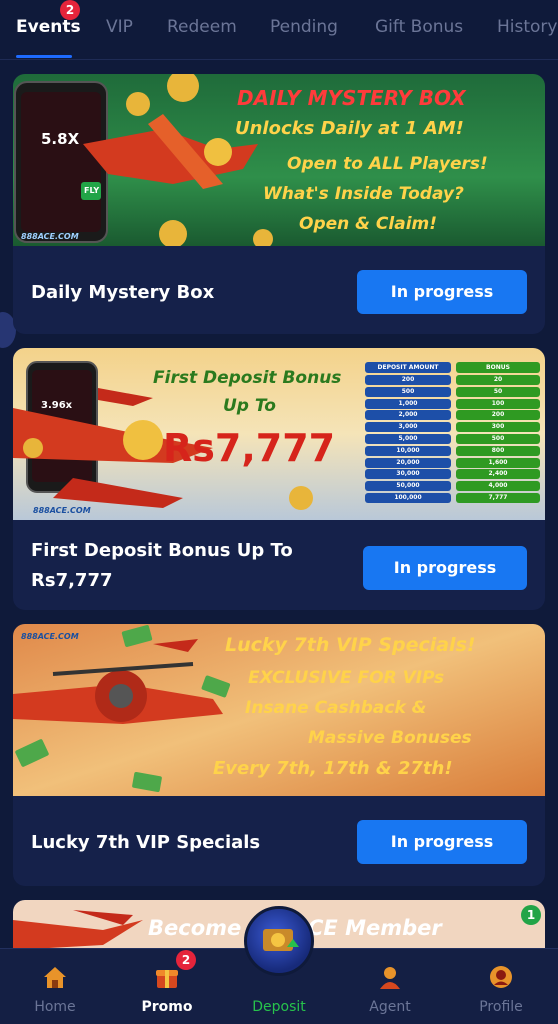 This screenshot has width=558, height=1024. What do you see at coordinates (531, 915) in the screenshot?
I see `notification-badge: 1` at bounding box center [531, 915].